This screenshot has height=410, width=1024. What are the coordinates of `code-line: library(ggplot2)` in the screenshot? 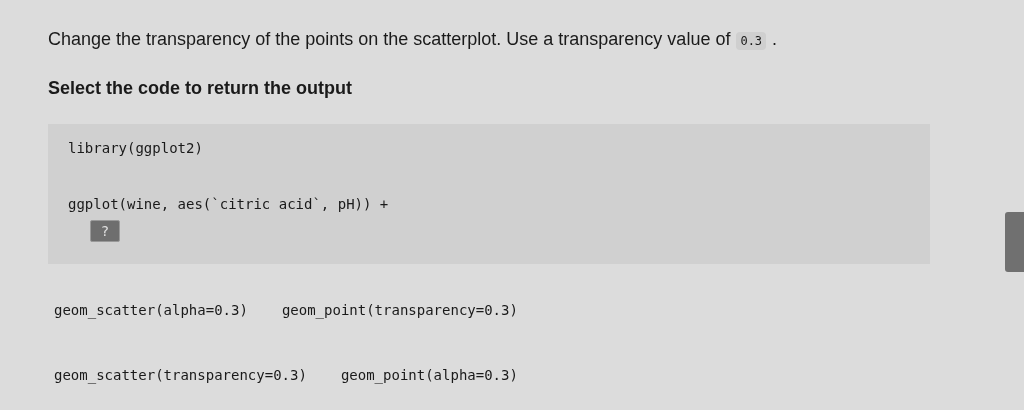 It's located at (136, 148).